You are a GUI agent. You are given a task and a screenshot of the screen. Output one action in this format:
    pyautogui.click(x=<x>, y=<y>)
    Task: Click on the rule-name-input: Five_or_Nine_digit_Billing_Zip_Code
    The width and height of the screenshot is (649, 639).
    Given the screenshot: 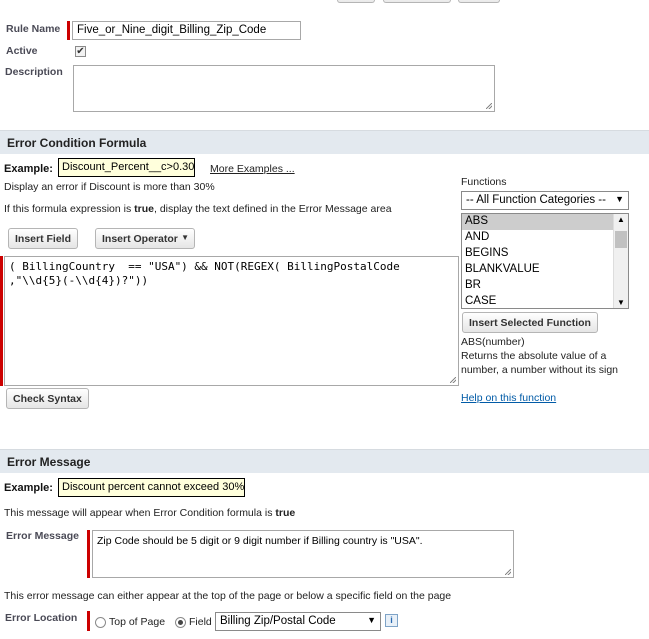 What is the action you would take?
    pyautogui.click(x=186, y=30)
    